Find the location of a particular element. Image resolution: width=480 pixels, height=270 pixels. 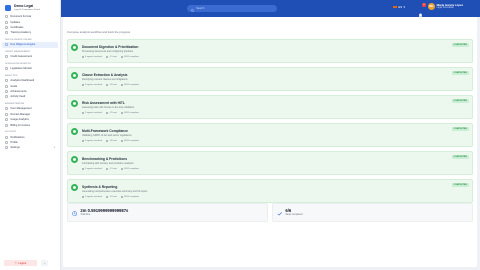

sidebar-item-legislative-monitor: Legislative Monitor is located at coordinates (30, 68).